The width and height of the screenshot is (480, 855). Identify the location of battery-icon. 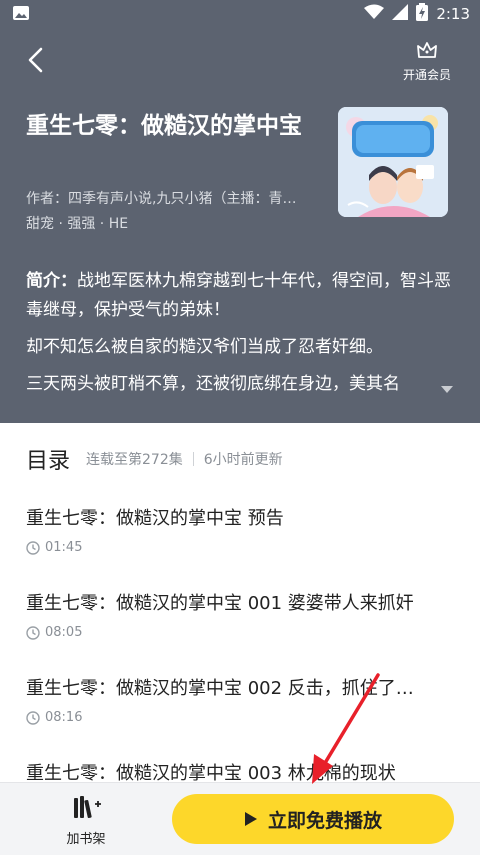
(422, 14).